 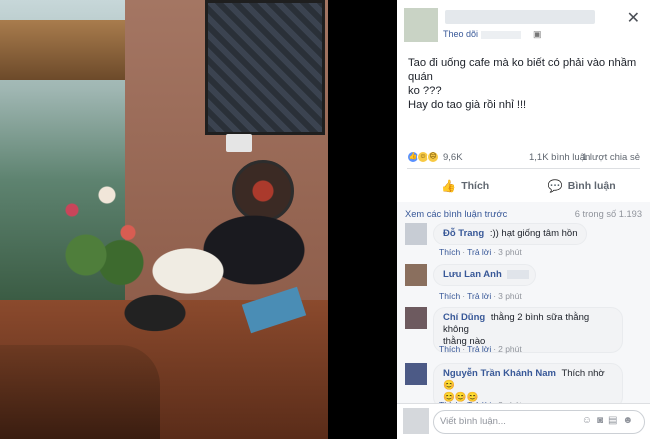 I want to click on divider, so click(x=523, y=168).